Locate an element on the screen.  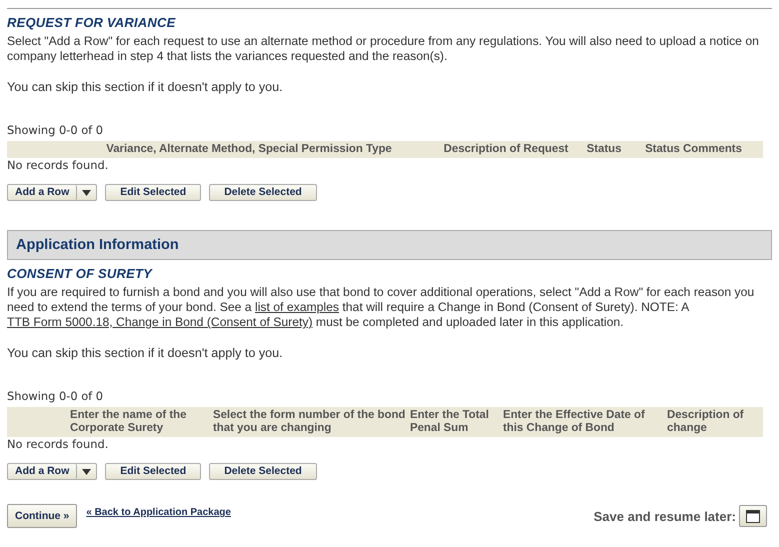
column-header: Enter the Total Penal Sum is located at coordinates (450, 422).